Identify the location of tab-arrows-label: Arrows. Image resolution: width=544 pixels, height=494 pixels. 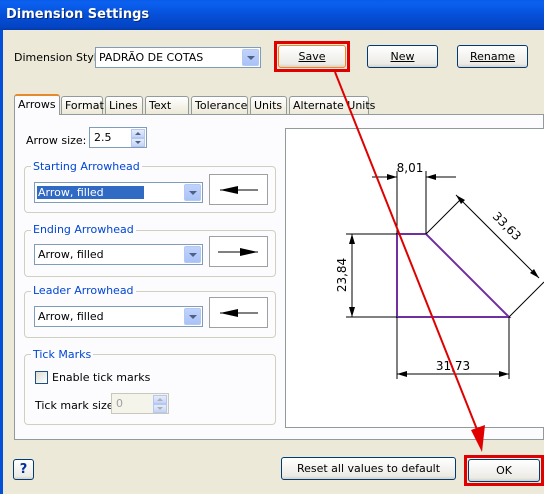
(37, 104).